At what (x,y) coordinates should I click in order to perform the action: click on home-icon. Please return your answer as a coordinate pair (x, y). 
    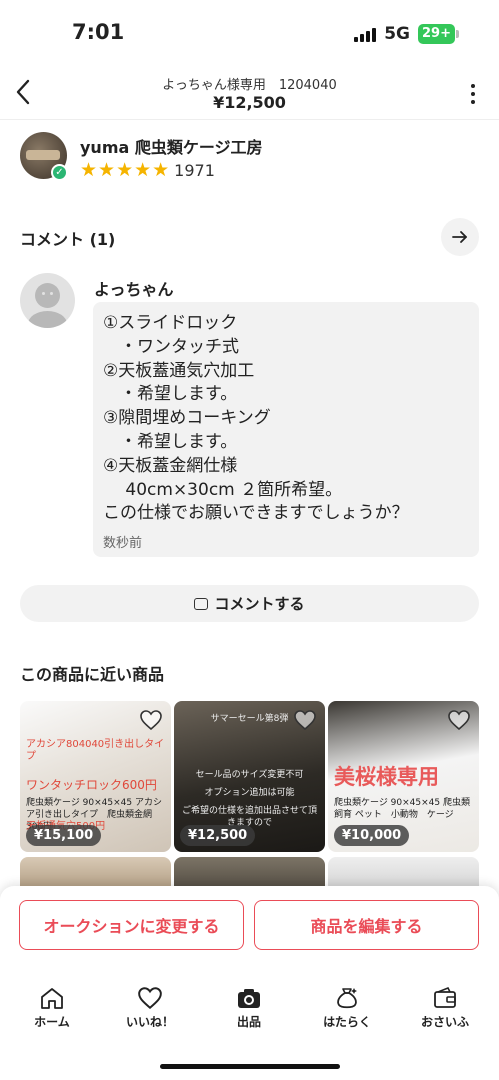
    Looking at the image, I should click on (52, 998).